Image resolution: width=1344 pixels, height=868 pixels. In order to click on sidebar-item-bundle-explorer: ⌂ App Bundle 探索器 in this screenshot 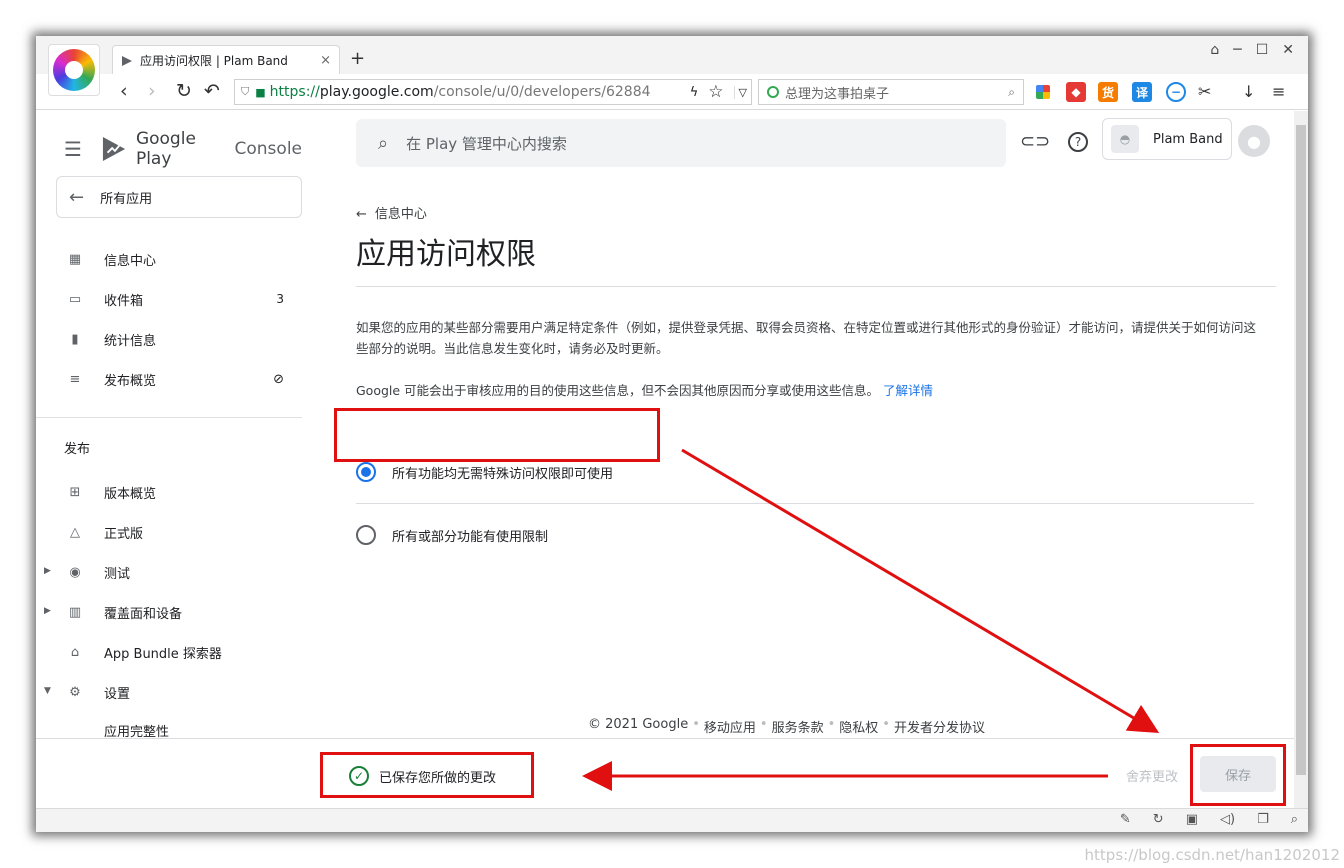, I will do `click(174, 652)`.